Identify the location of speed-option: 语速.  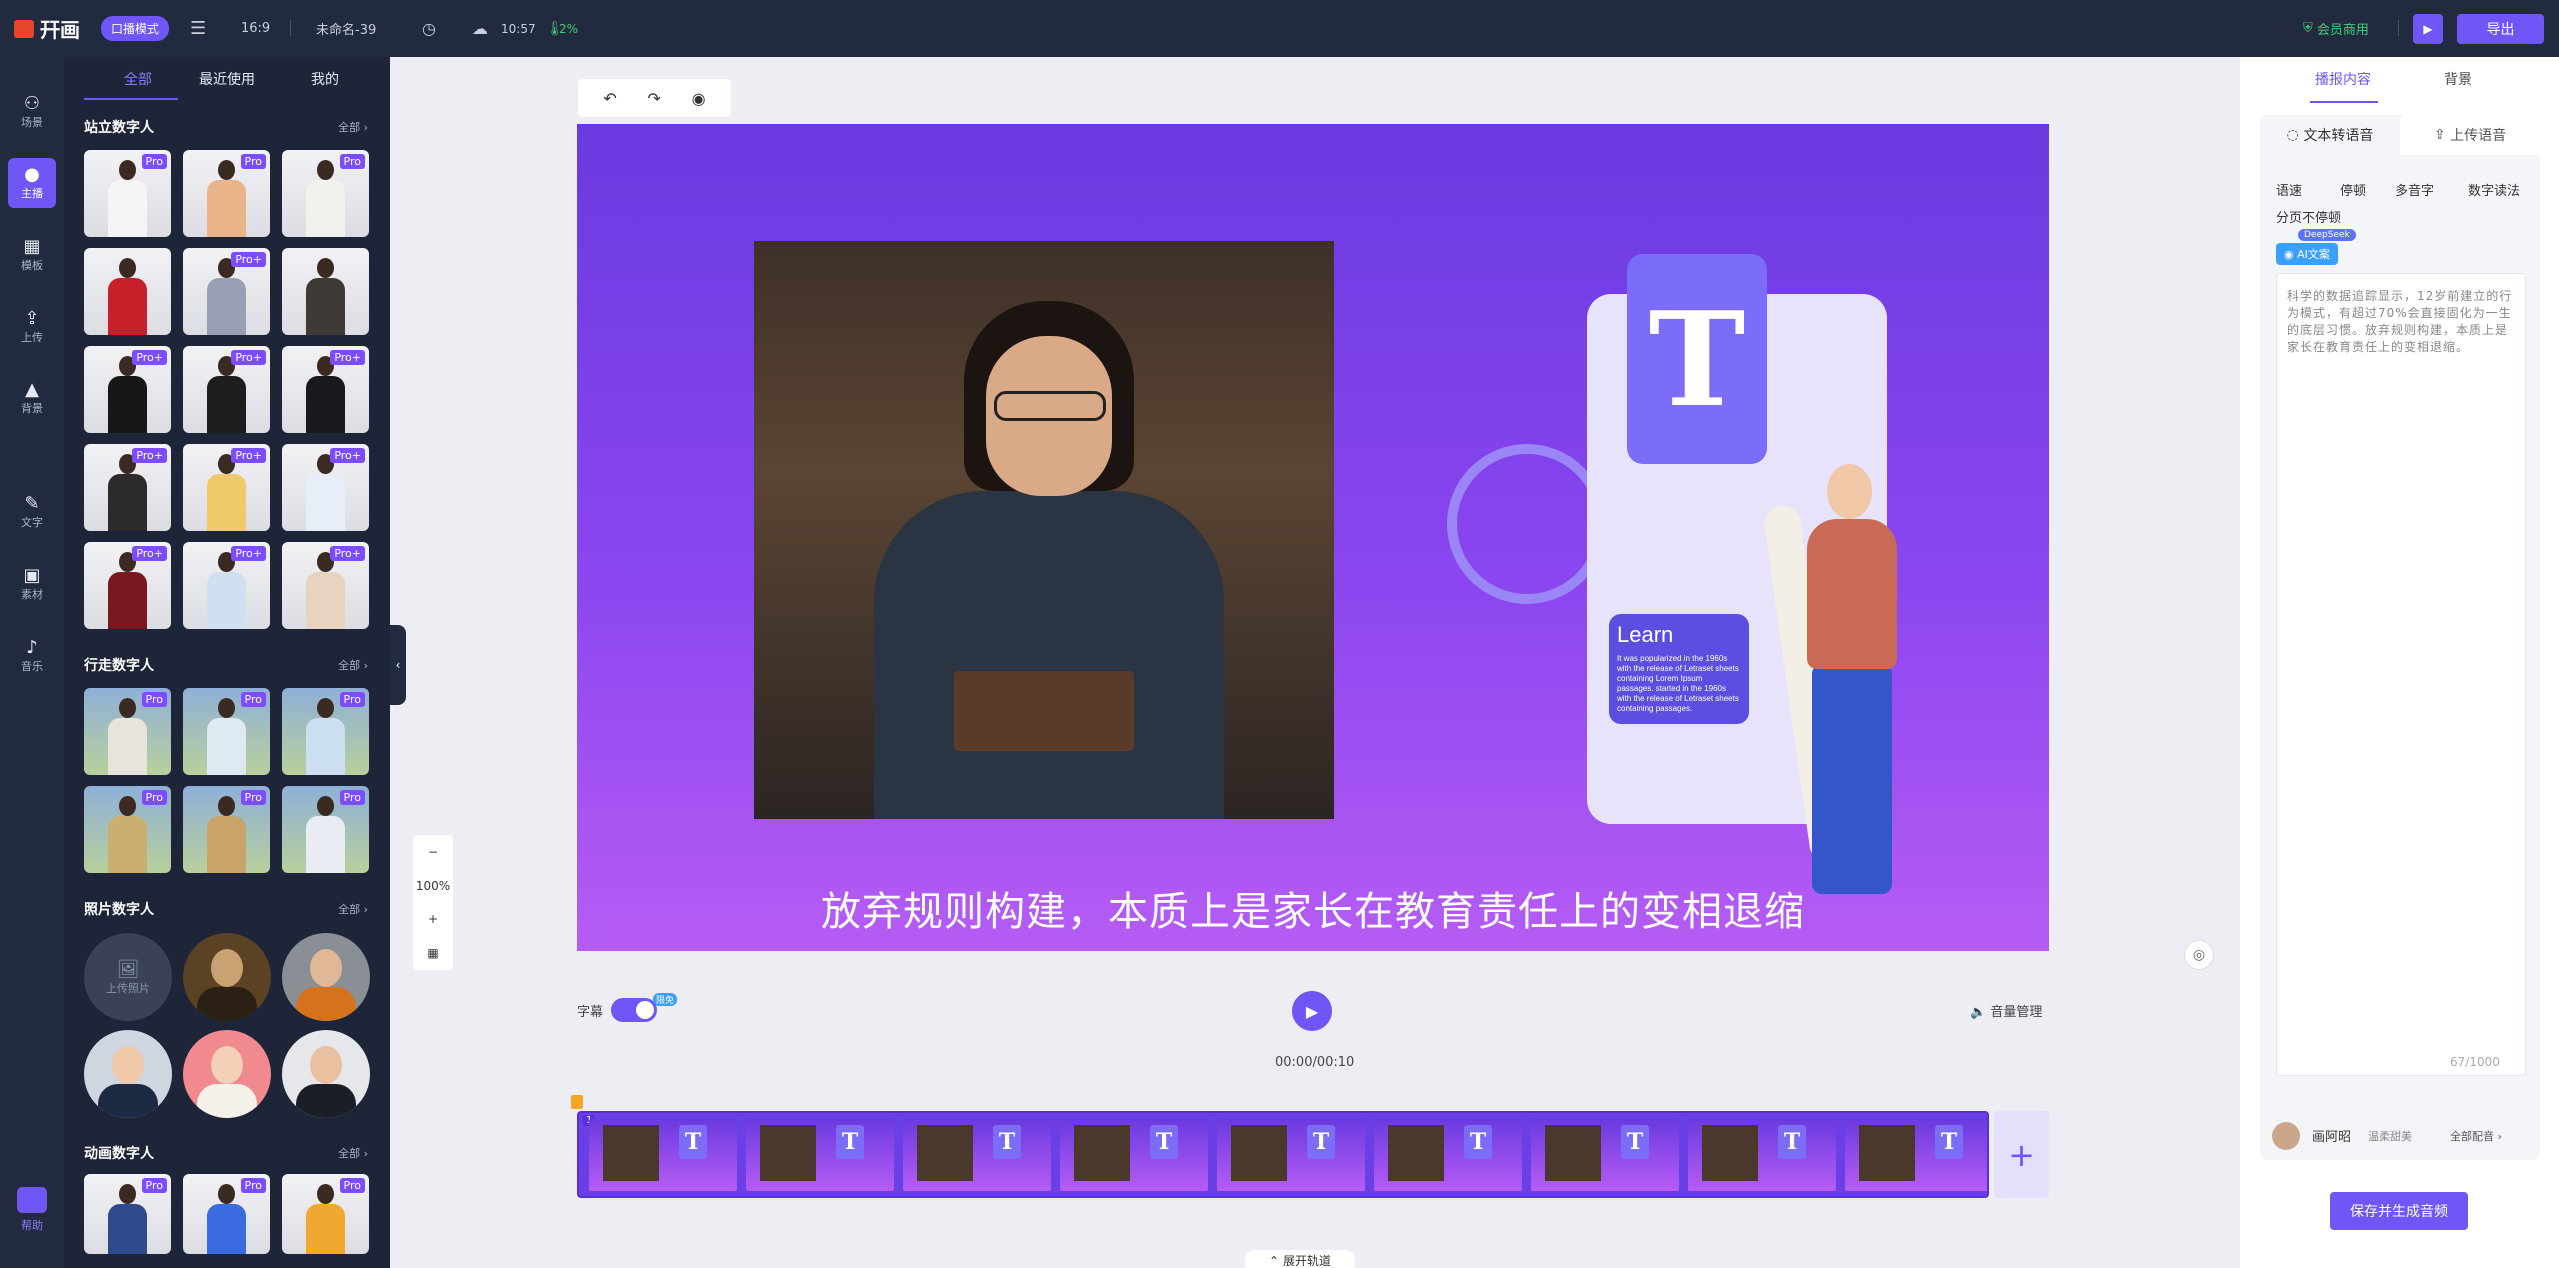
(2289, 189).